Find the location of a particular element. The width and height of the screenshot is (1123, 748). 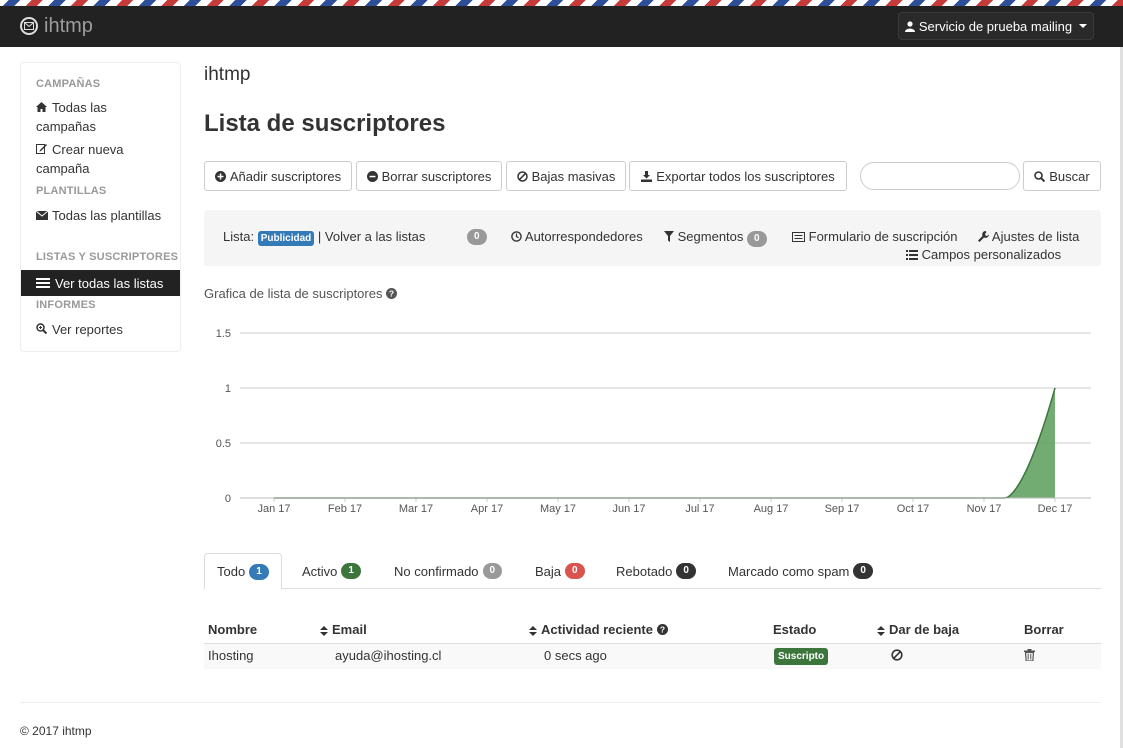

chart-heading: Grafica de lista de suscriptores ? is located at coordinates (301, 293).